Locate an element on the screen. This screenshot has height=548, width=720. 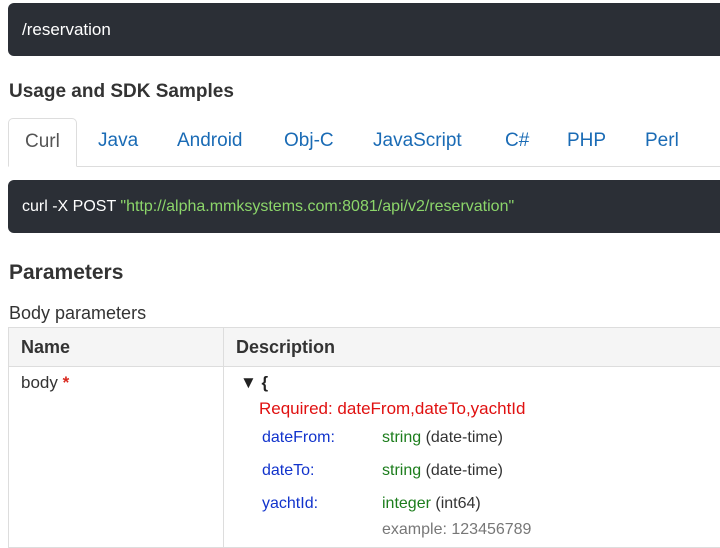
tab-java: Java is located at coordinates (118, 142).